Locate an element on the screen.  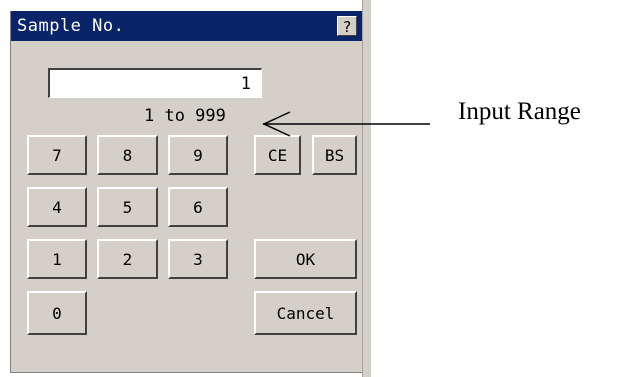
annotation-arrow is located at coordinates (346, 124).